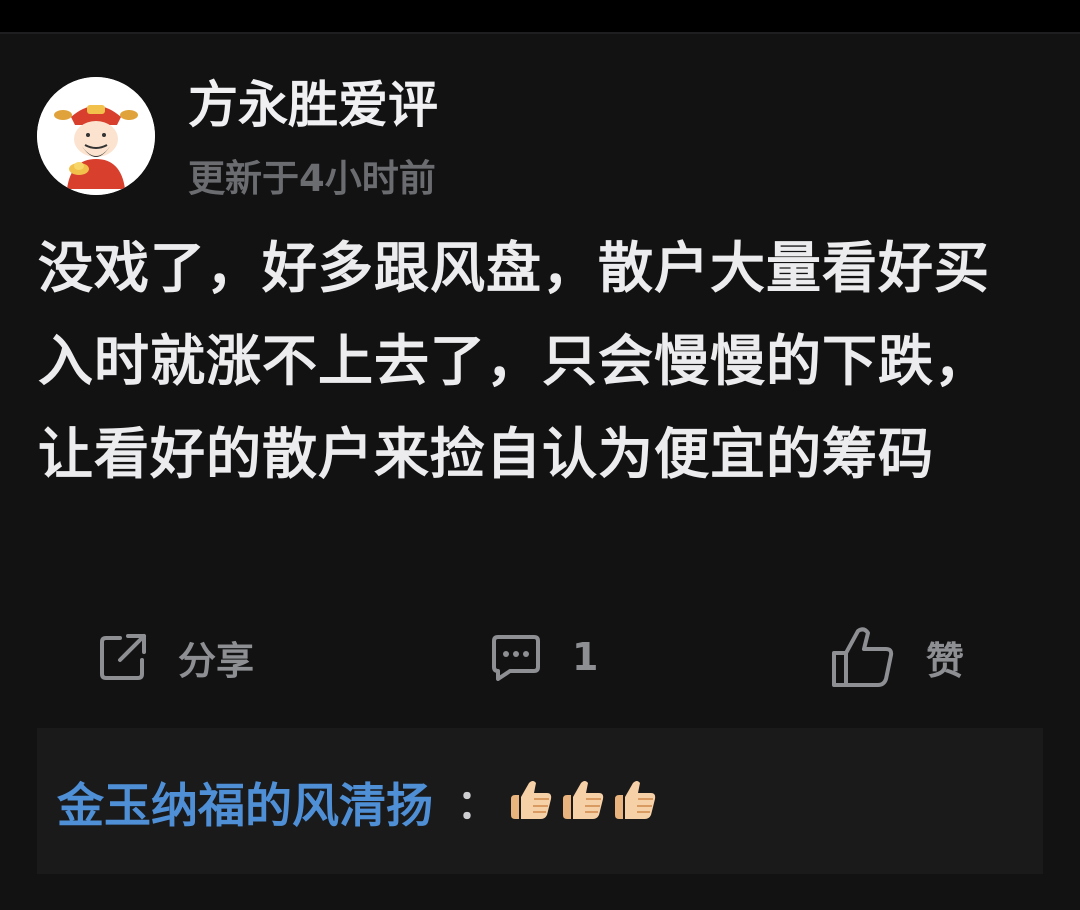 Image resolution: width=1080 pixels, height=910 pixels. Describe the element at coordinates (540, 17) in the screenshot. I see `status-bar` at that location.